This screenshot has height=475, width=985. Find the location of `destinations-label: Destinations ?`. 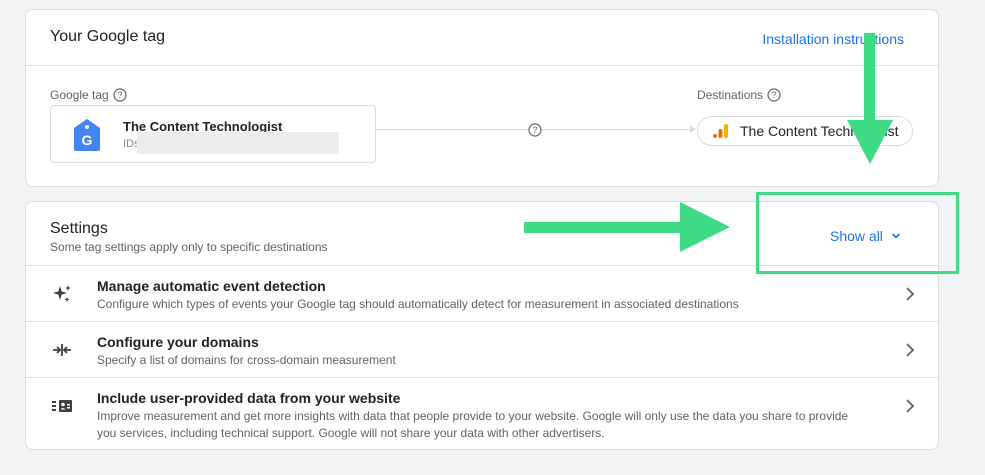

destinations-label: Destinations ? is located at coordinates (739, 95).